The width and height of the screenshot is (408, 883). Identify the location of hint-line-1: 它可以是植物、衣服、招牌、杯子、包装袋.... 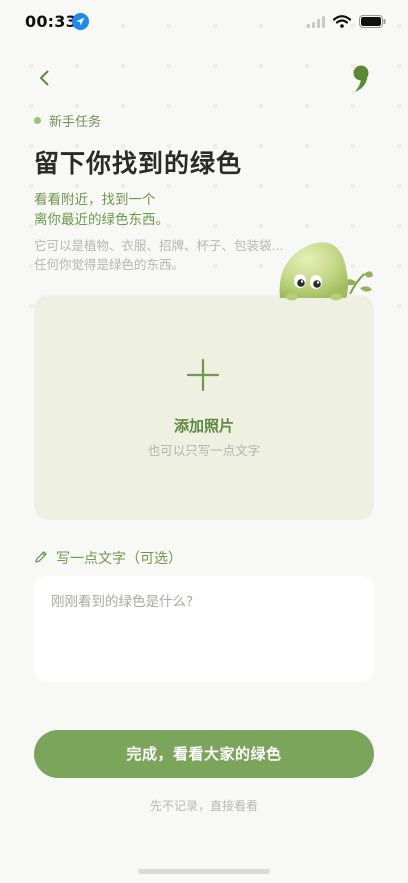
(159, 245).